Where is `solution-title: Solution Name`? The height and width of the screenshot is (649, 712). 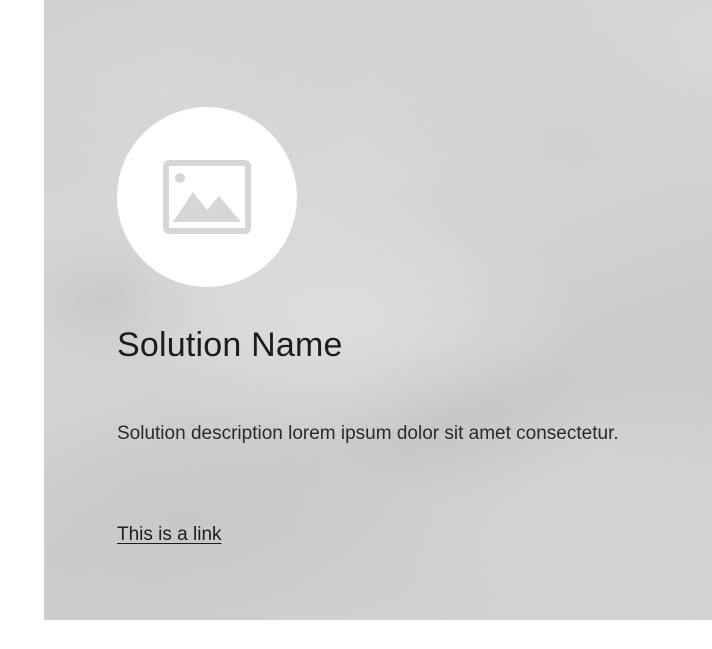 solution-title: Solution Name is located at coordinates (230, 345).